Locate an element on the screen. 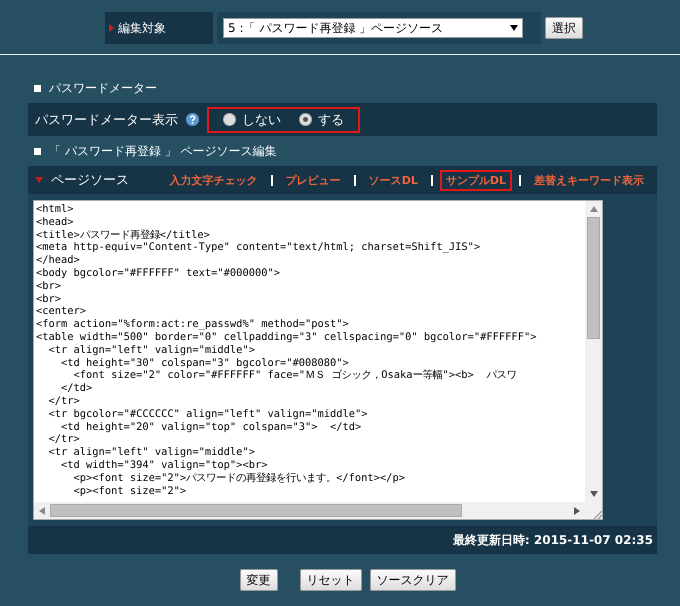  target-select: 5 :「 パスワード再登録 」ページソース is located at coordinates (373, 28).